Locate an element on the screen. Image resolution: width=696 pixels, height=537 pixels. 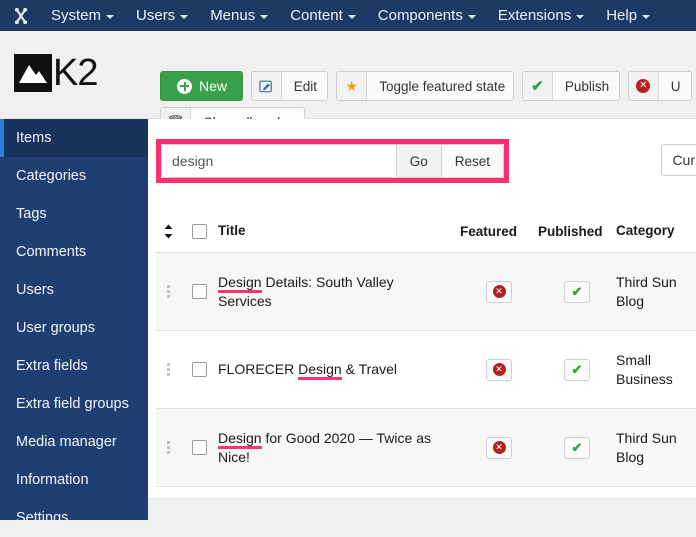
search-input is located at coordinates (278, 161).